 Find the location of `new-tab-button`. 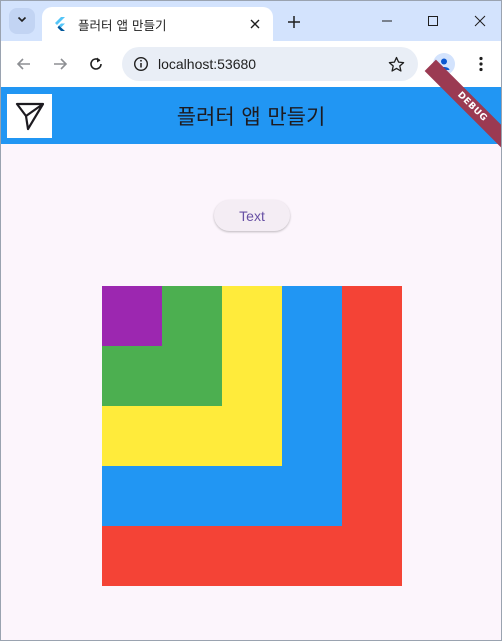

new-tab-button is located at coordinates (294, 22).